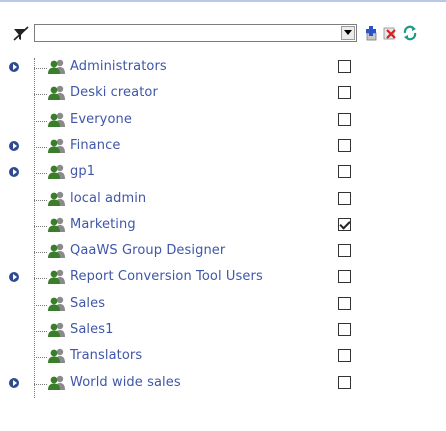 The height and width of the screenshot is (431, 446). I want to click on group-name: Deski creator, so click(114, 92).